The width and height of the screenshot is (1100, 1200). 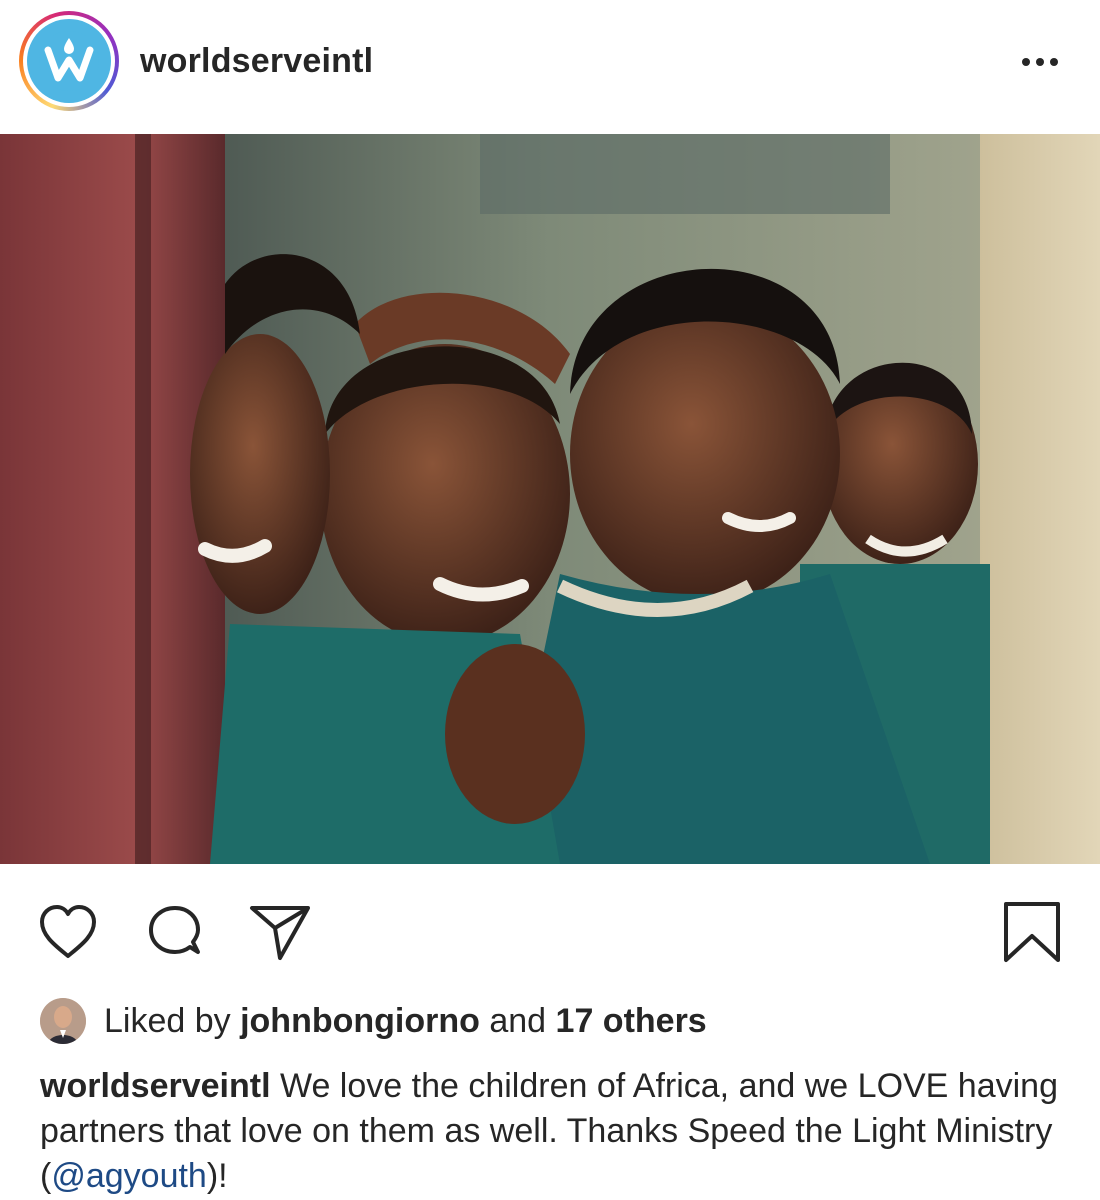 What do you see at coordinates (631, 1021) in the screenshot?
I see `likes-others-count: 17 others` at bounding box center [631, 1021].